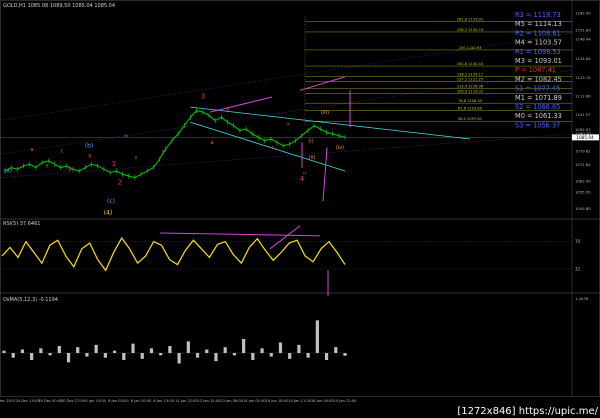 This screenshot has height=418, width=600. Describe the element at coordinates (583, 208) in the screenshot. I see `y-axis-tick: 1045.80` at that location.